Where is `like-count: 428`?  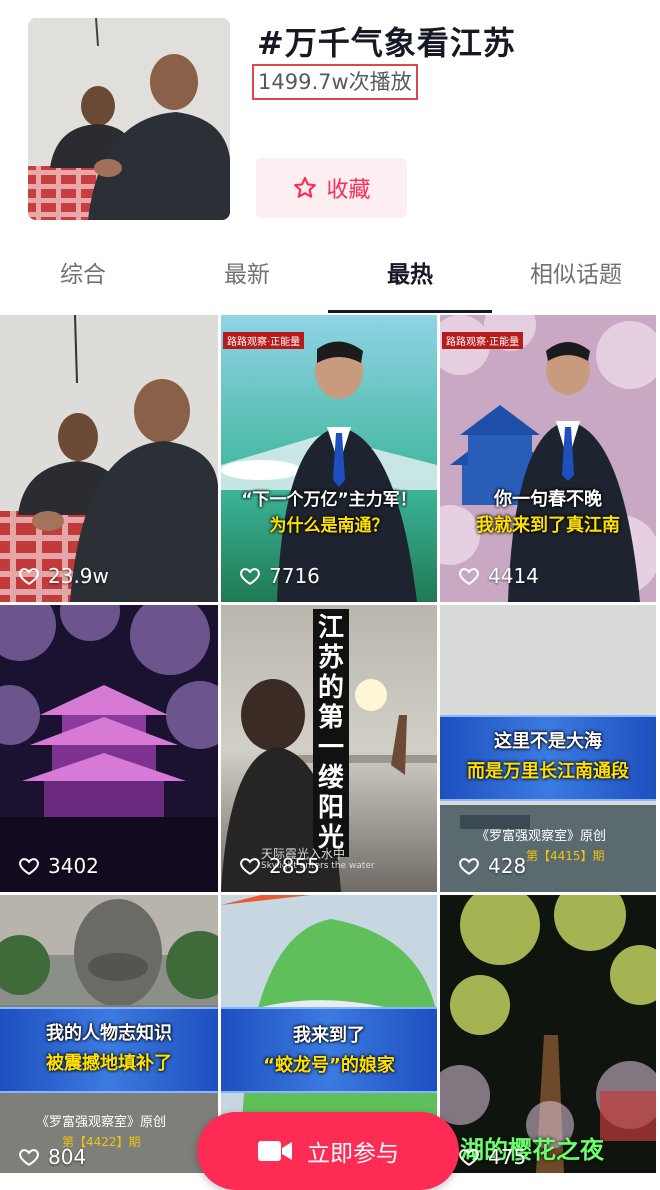
like-count: 428 is located at coordinates (492, 866).